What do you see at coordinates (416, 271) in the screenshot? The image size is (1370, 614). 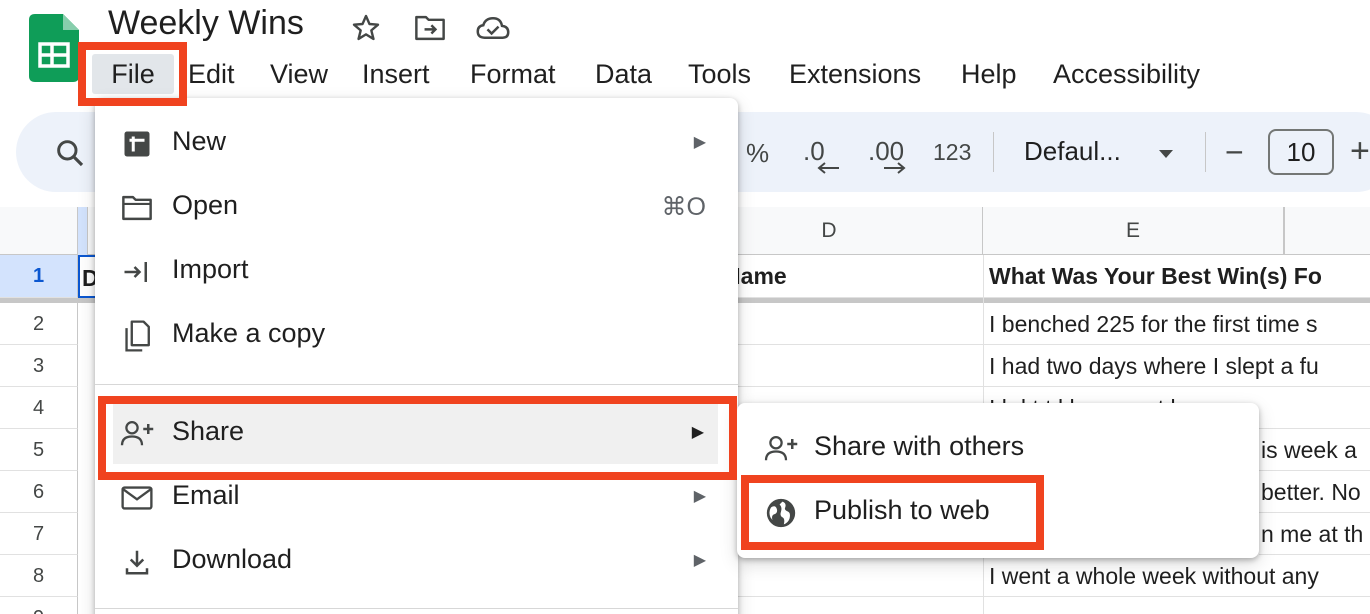 I see `file-menu-import: Import` at bounding box center [416, 271].